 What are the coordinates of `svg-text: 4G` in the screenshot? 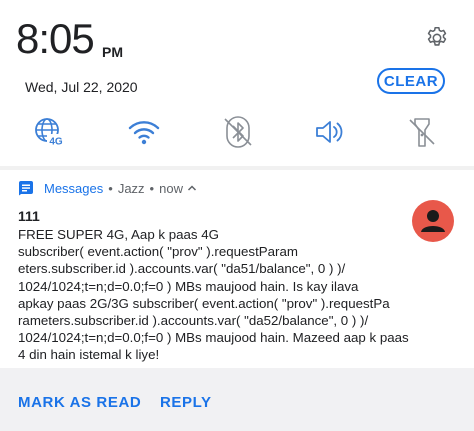 It's located at (56, 142).